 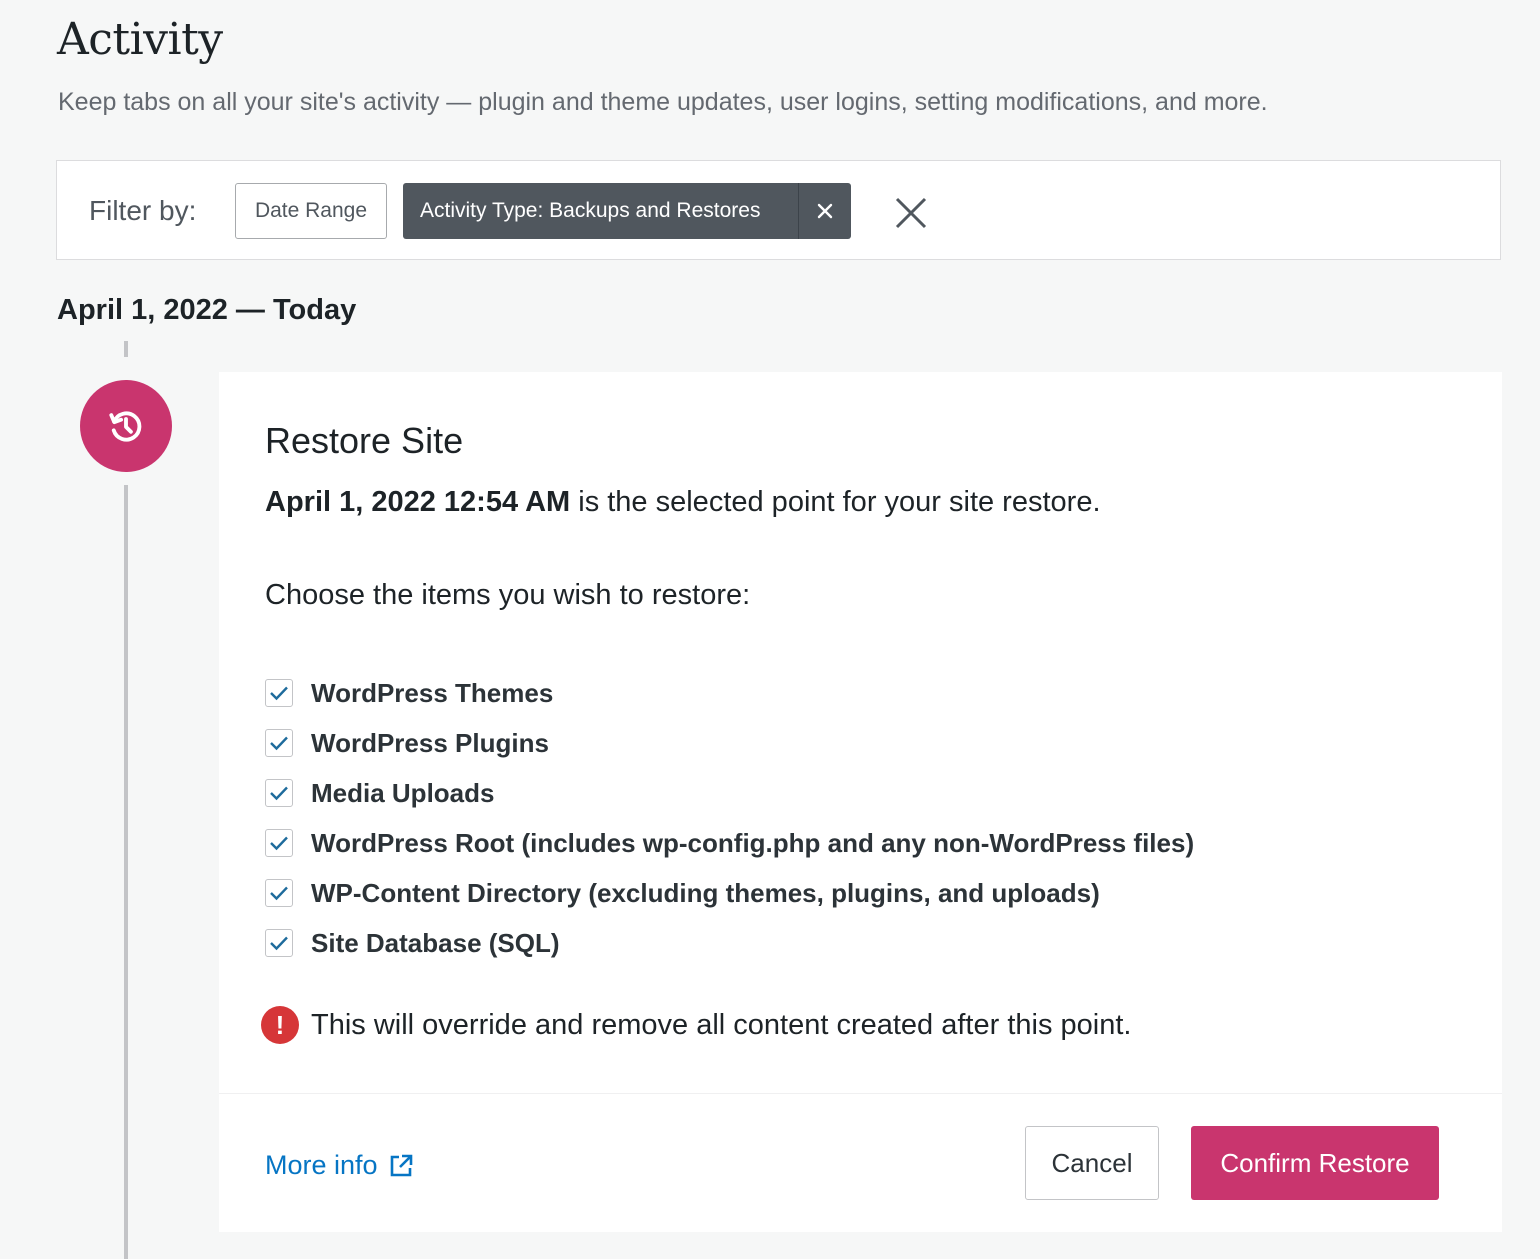 I want to click on timeline-connector, so click(x=126, y=349).